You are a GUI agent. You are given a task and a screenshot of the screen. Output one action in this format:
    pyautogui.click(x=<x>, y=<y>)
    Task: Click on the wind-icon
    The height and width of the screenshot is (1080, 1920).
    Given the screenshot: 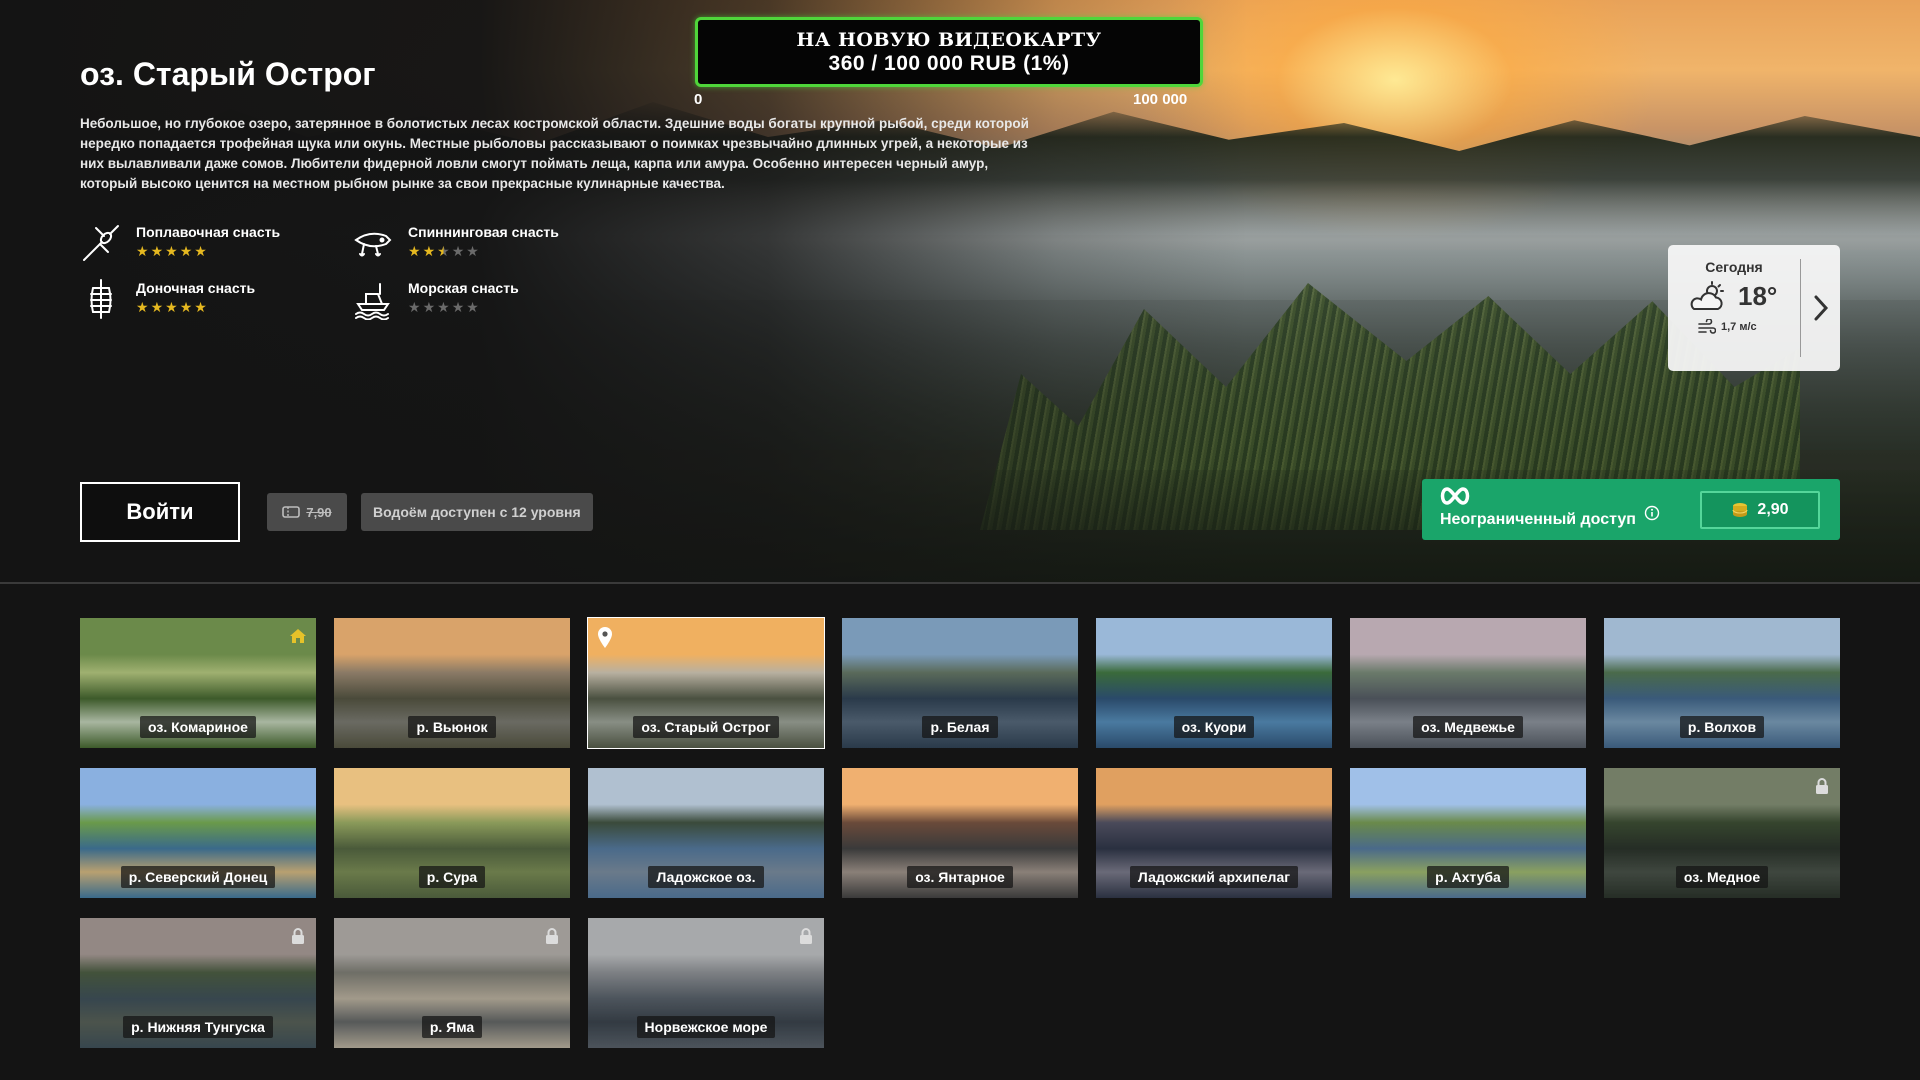 What is the action you would take?
    pyautogui.click(x=1707, y=326)
    